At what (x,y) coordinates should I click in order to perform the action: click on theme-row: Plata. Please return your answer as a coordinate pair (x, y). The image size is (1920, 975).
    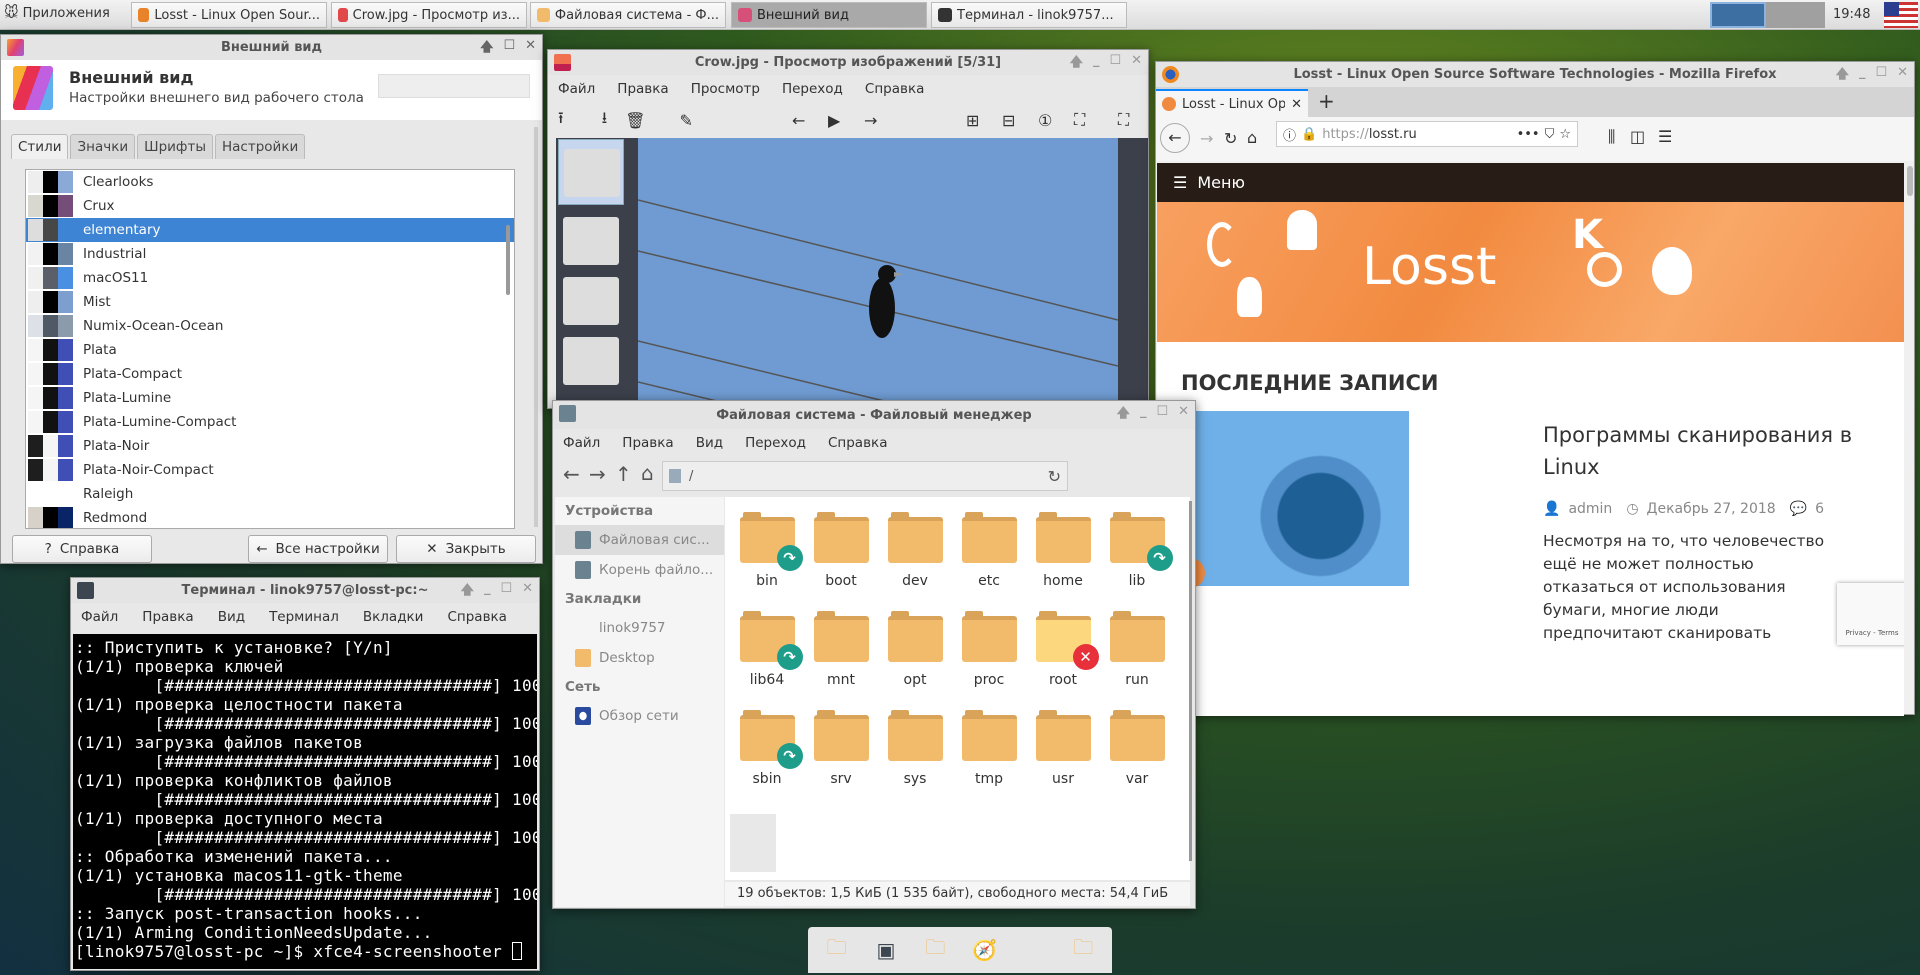
    Looking at the image, I should click on (270, 350).